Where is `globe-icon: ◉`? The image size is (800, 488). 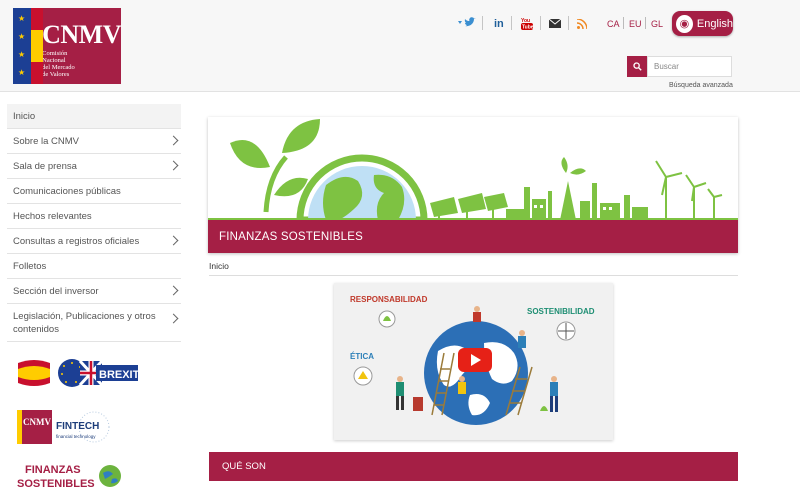
globe-icon: ◉ is located at coordinates (684, 23).